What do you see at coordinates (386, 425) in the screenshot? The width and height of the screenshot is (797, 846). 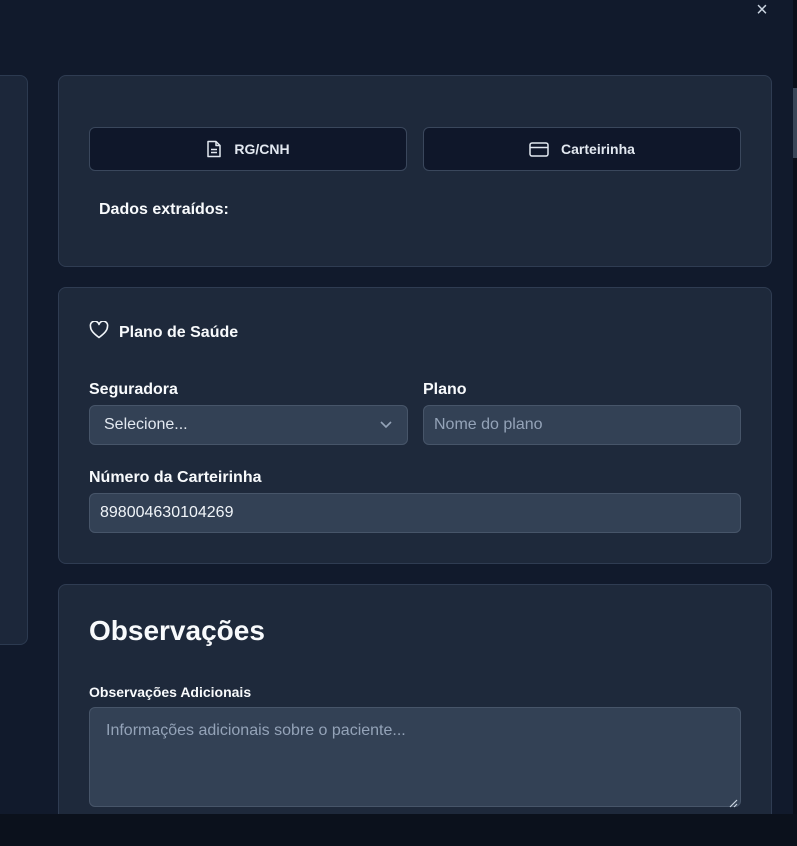 I see `chevron-down-icon` at bounding box center [386, 425].